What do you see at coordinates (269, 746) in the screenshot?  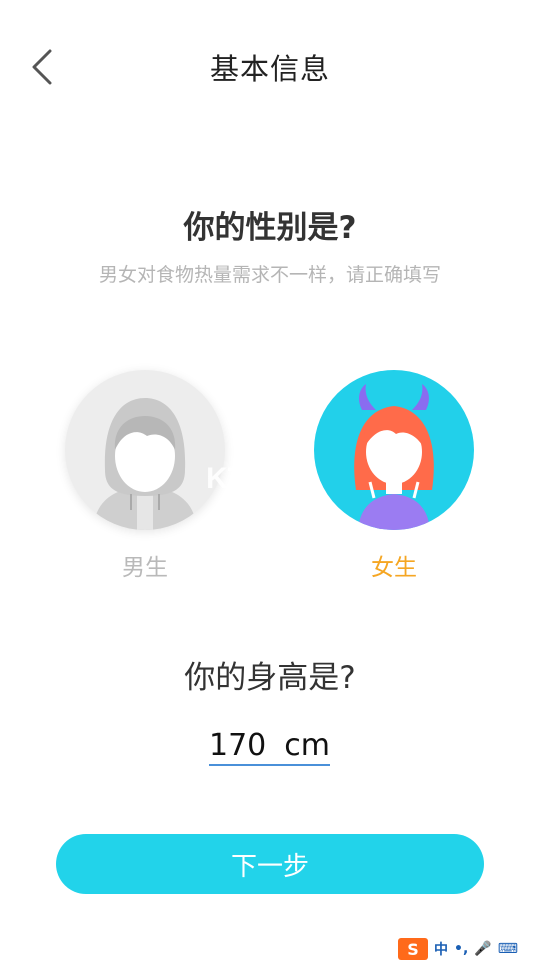 I see `height-input: 170 cm` at bounding box center [269, 746].